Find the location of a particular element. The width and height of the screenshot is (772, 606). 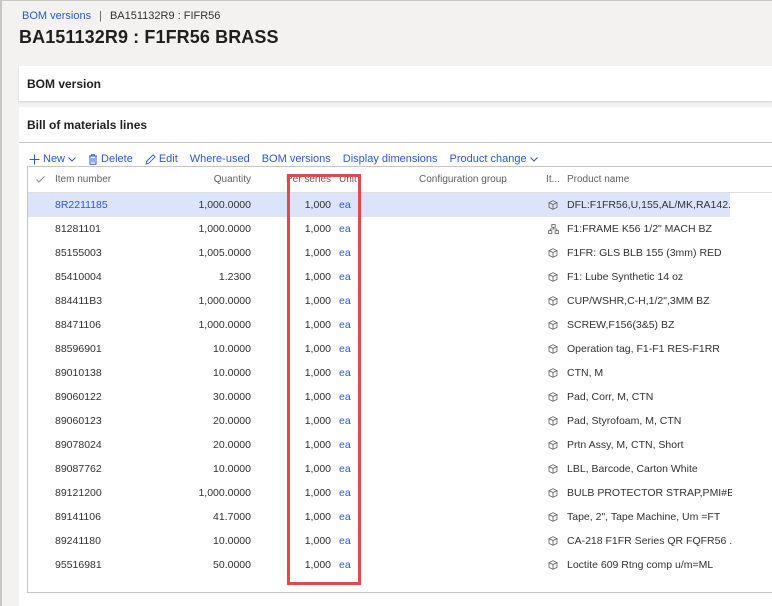

product-change-button: Product change is located at coordinates (494, 159).